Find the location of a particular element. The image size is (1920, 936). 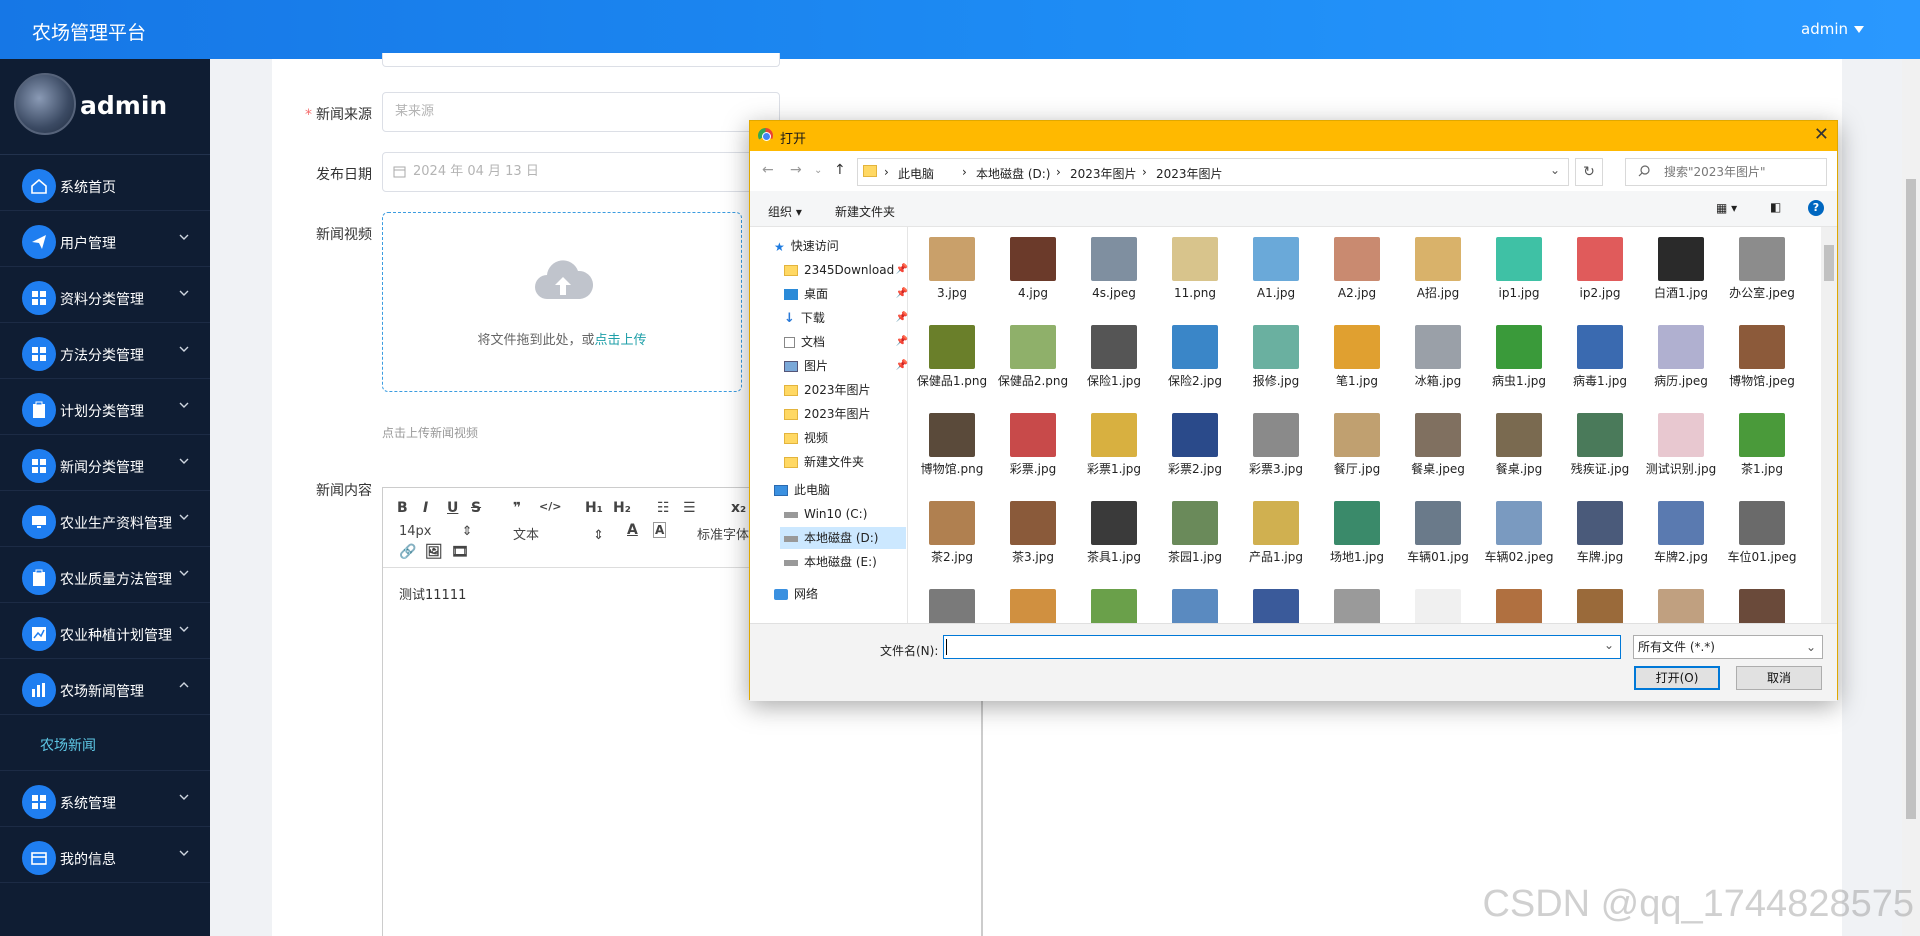

tree-item: 文档 📌 is located at coordinates (844, 342).